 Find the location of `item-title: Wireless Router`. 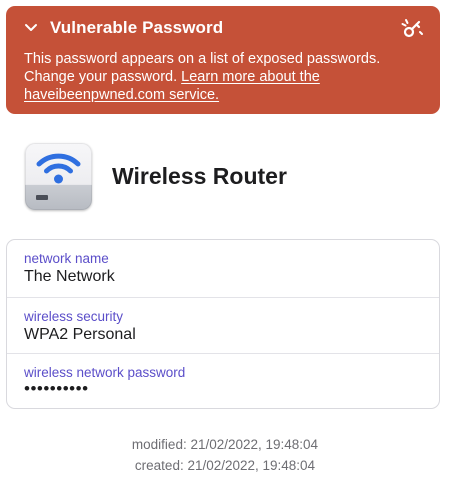

item-title: Wireless Router is located at coordinates (199, 176).